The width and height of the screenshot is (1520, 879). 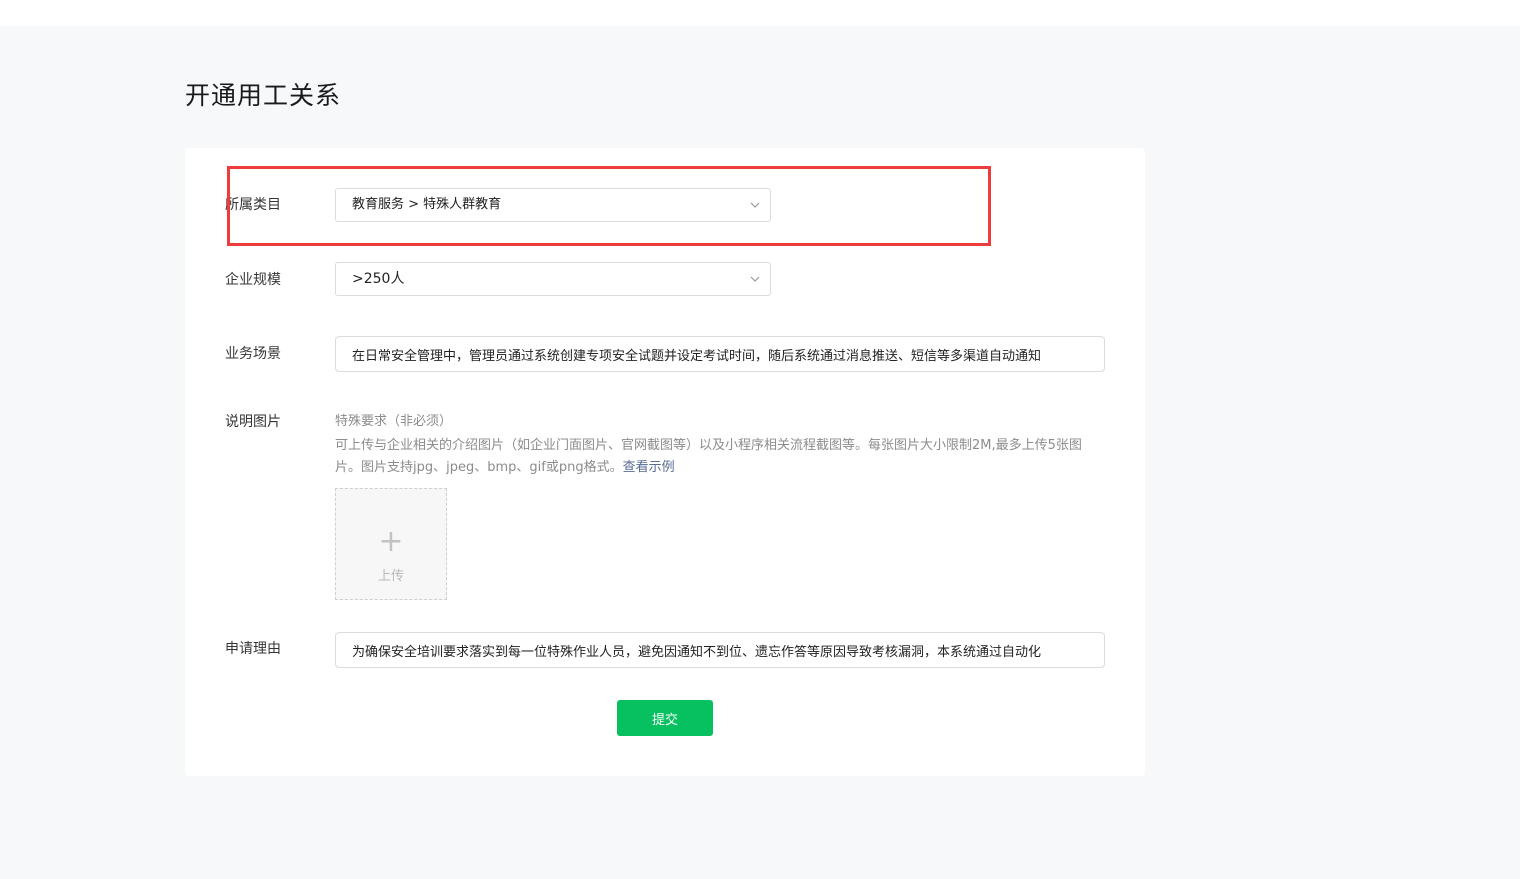 What do you see at coordinates (253, 649) in the screenshot?
I see `reason-label: 申请理由` at bounding box center [253, 649].